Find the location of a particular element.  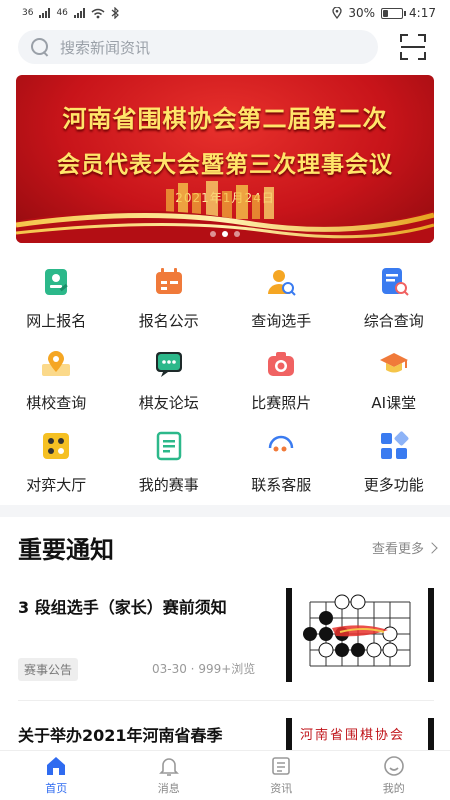

search-row: 搜索新闻资讯 is located at coordinates (228, 47).